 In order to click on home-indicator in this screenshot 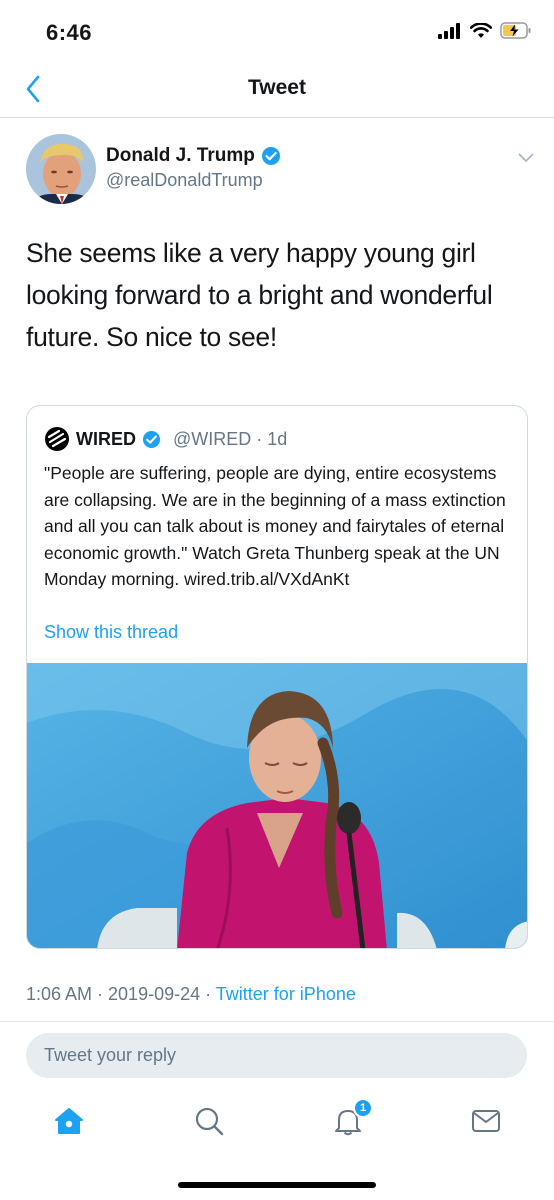, I will do `click(277, 1185)`.